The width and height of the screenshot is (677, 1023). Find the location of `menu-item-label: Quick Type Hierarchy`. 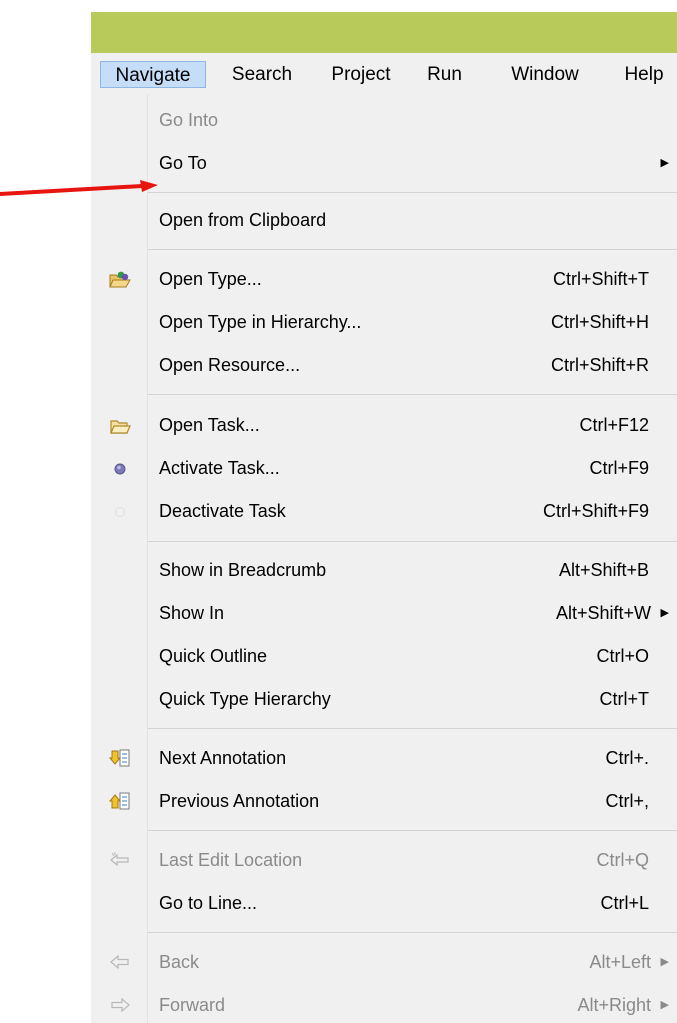

menu-item-label: Quick Type Hierarchy is located at coordinates (245, 699).